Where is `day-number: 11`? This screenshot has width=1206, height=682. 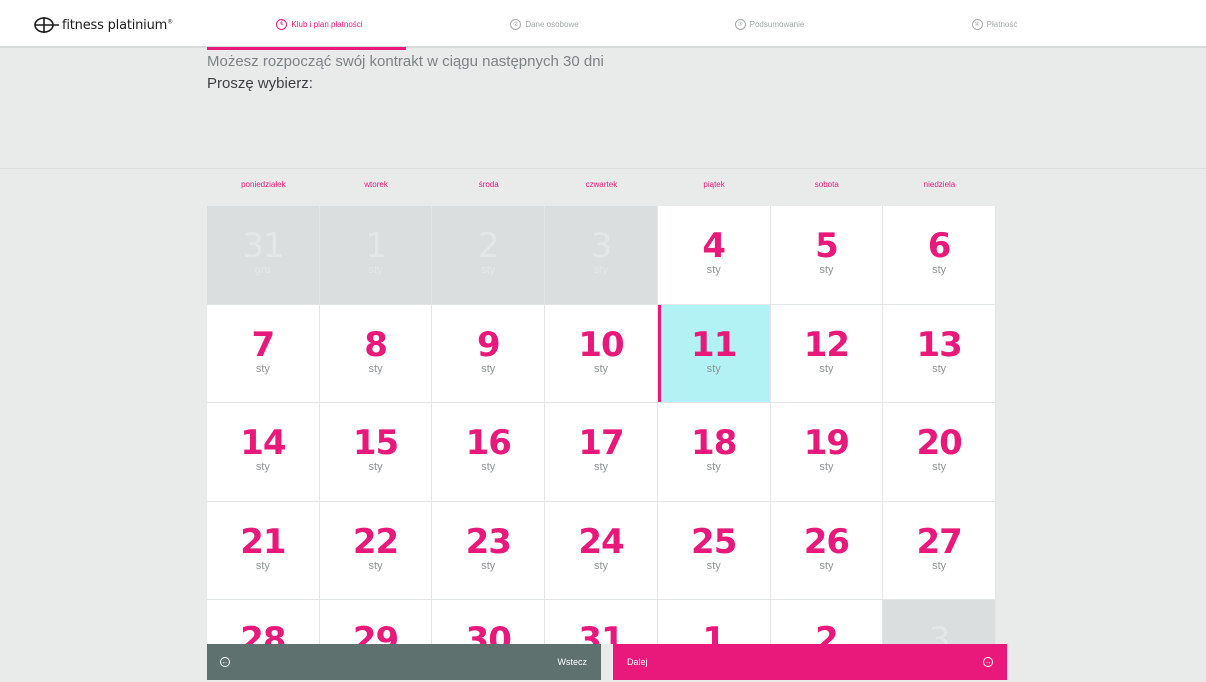
day-number: 11 is located at coordinates (714, 344).